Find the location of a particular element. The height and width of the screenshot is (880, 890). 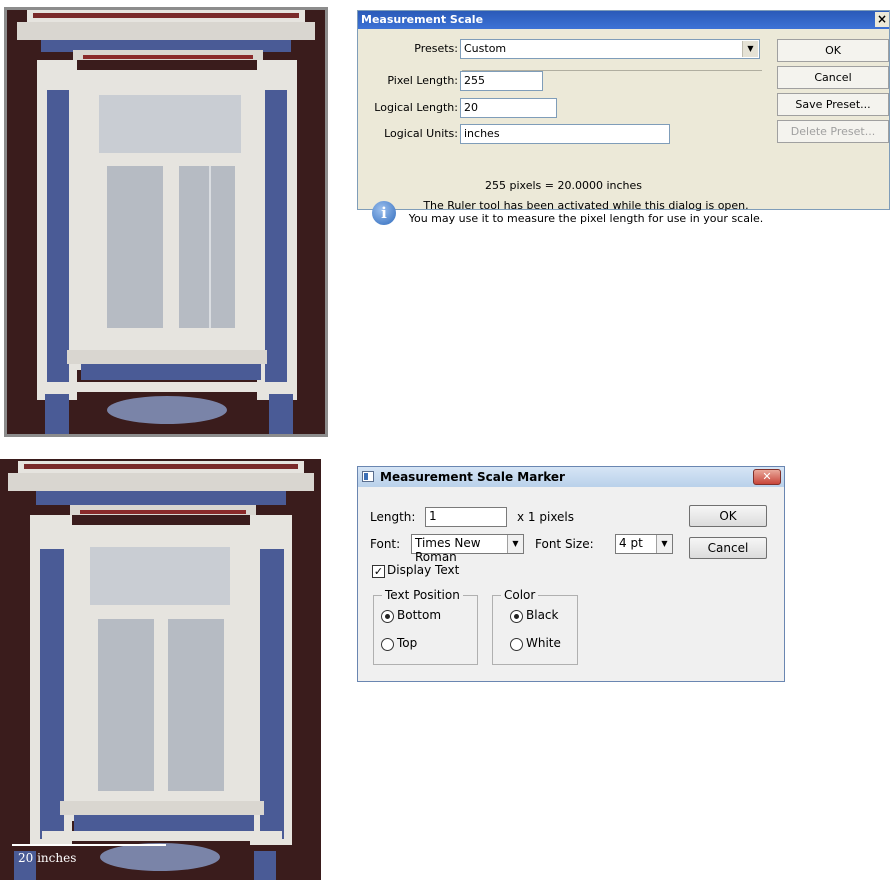

radio-black is located at coordinates (516, 616).